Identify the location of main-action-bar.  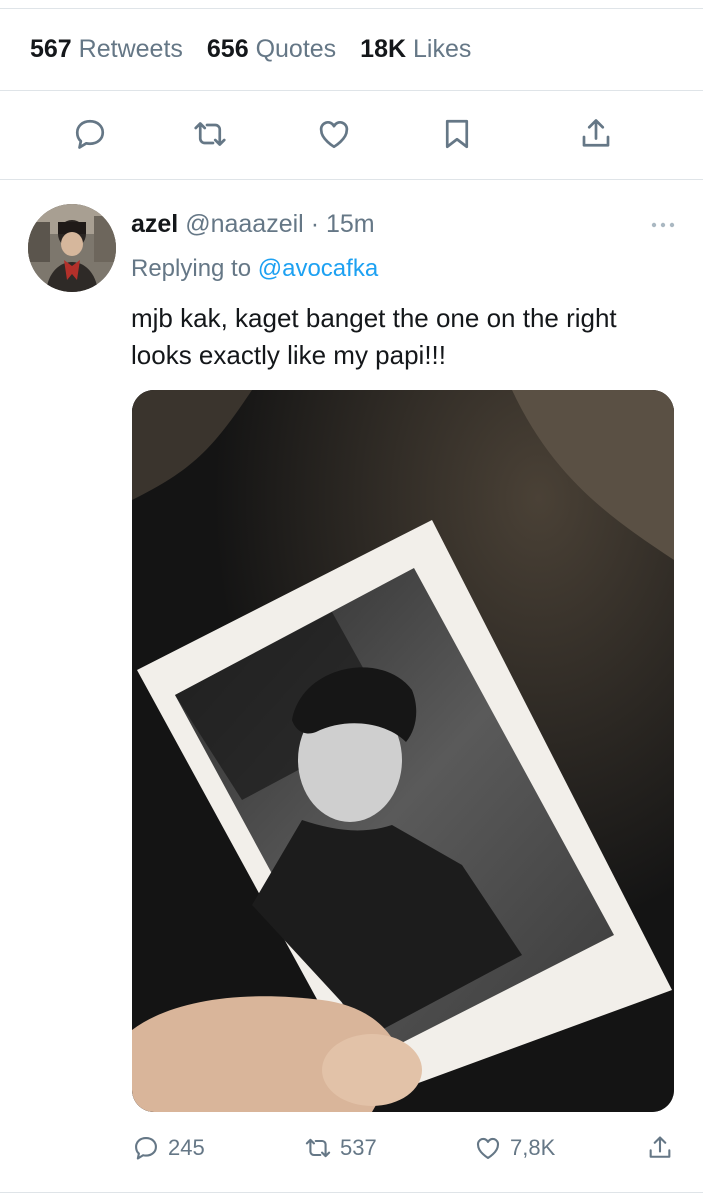
(351, 135).